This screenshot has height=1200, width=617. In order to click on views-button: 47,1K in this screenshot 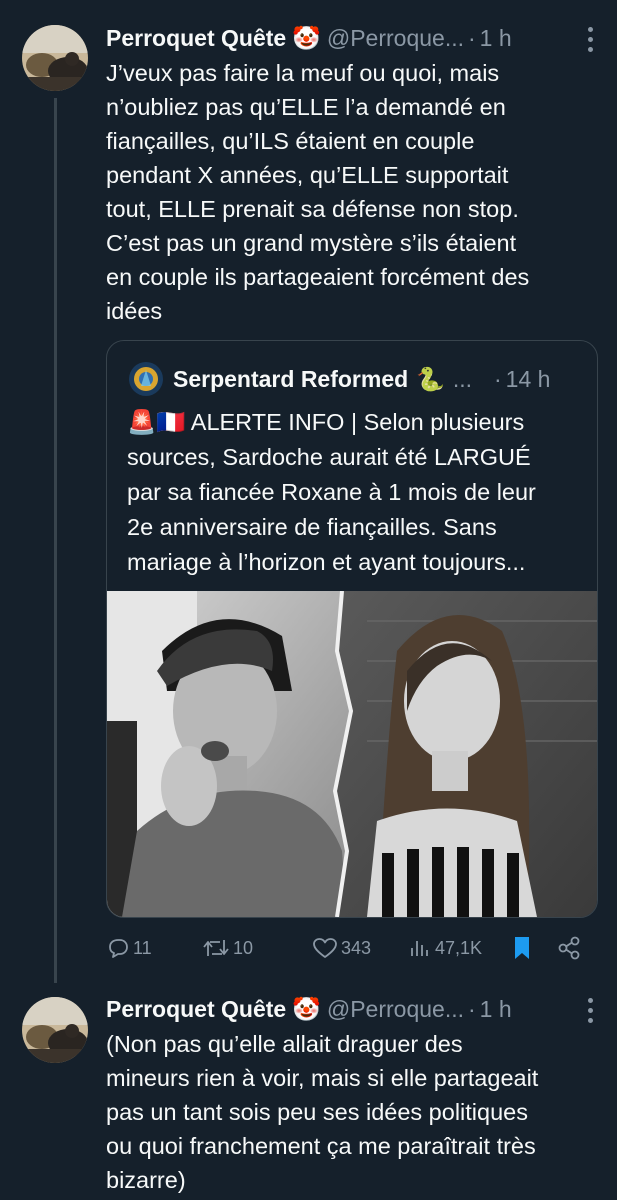, I will do `click(445, 948)`.